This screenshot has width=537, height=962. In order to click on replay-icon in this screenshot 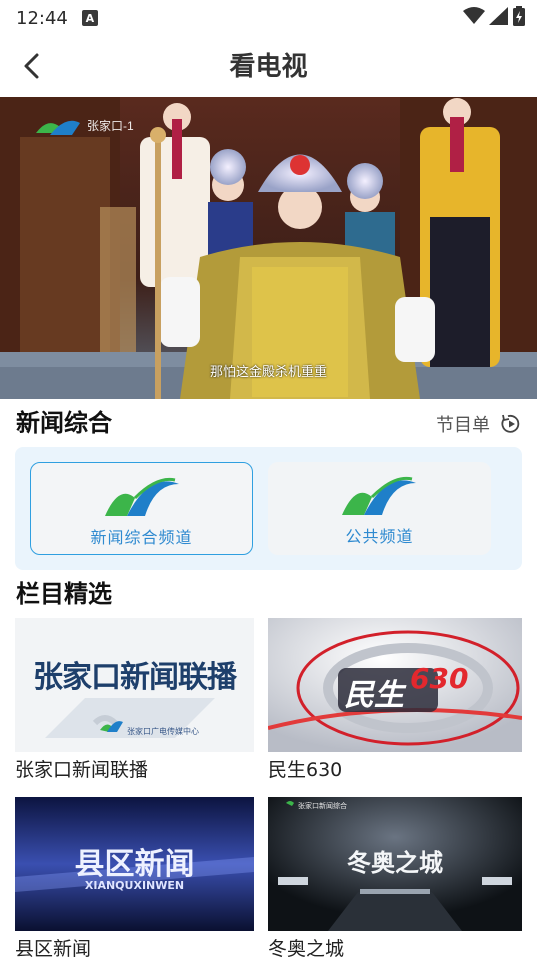, I will do `click(510, 423)`.